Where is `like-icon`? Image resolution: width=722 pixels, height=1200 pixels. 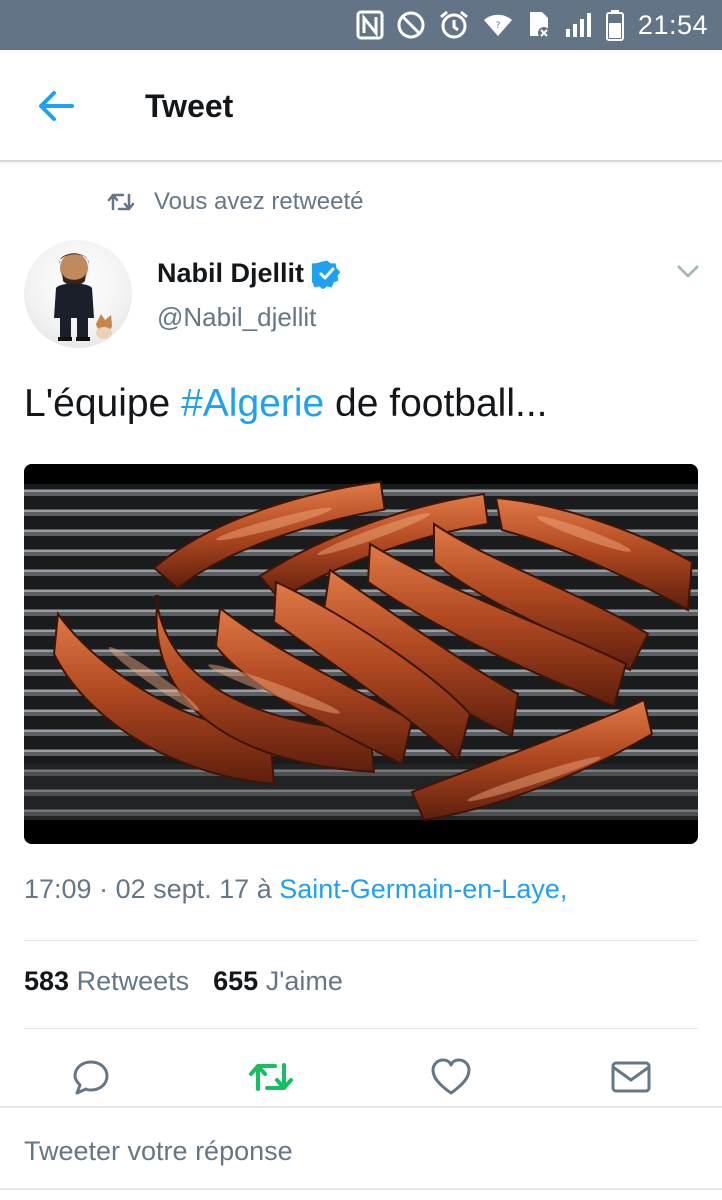
like-icon is located at coordinates (451, 1076).